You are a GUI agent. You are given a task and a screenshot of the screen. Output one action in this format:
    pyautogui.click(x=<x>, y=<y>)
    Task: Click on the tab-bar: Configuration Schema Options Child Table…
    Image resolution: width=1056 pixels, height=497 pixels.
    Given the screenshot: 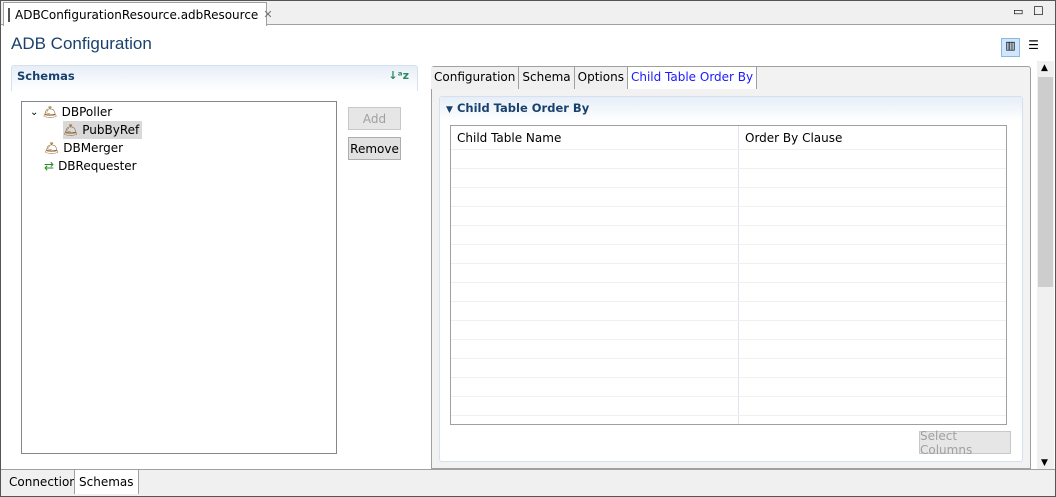 What is the action you would take?
    pyautogui.click(x=594, y=78)
    